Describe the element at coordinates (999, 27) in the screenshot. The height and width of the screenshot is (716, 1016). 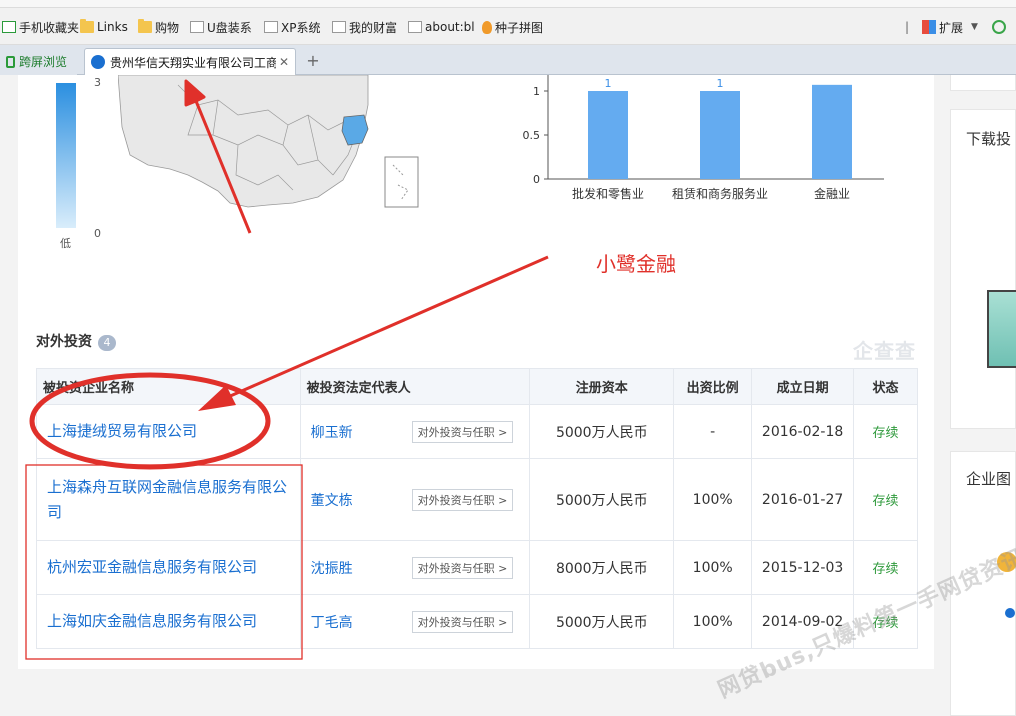
I see `shield-icon` at that location.